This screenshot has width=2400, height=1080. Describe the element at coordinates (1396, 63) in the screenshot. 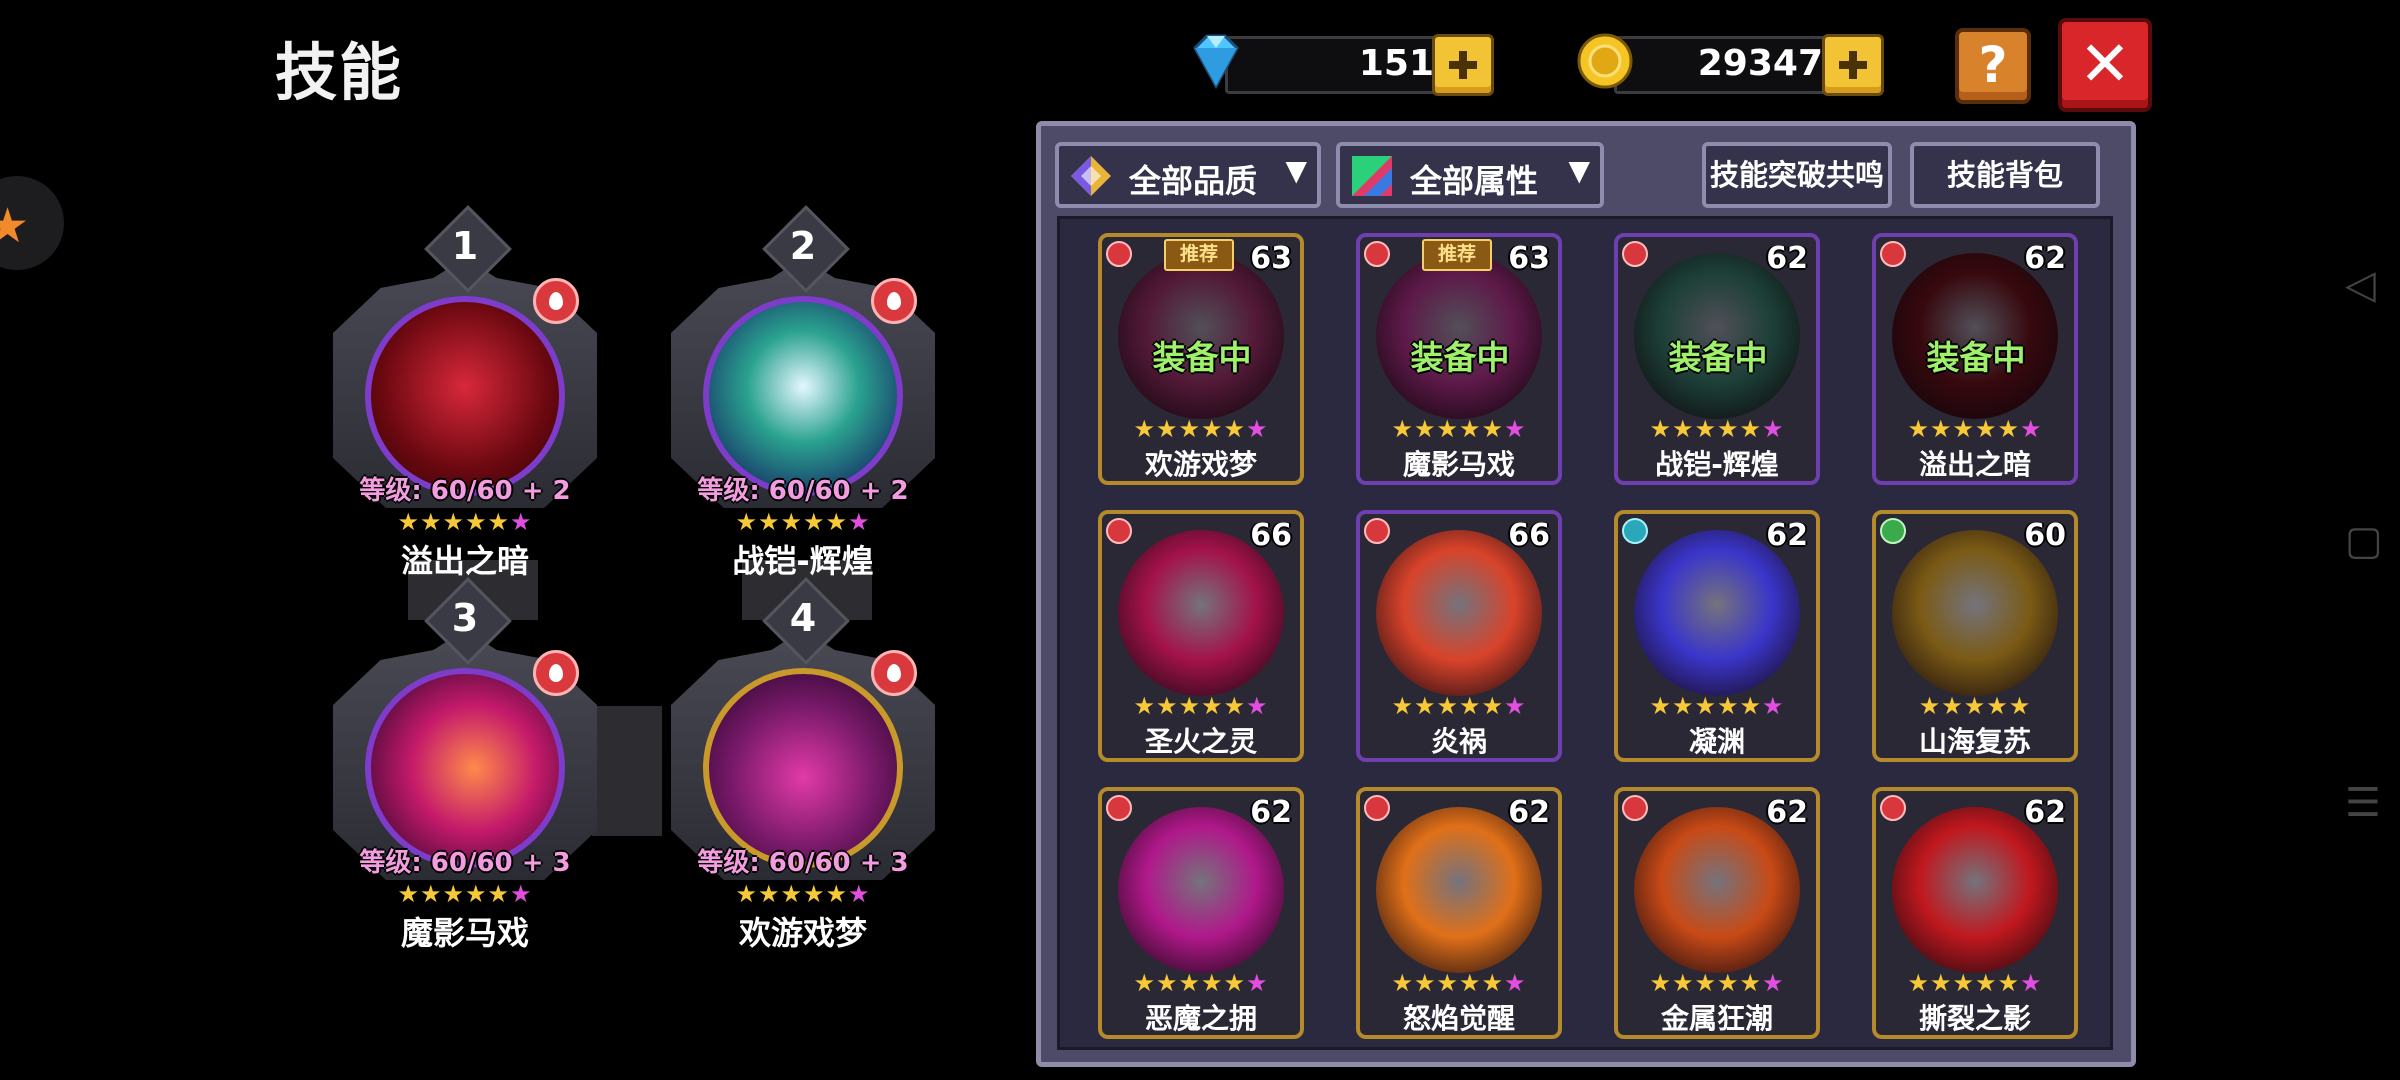

I see `diamond-amount: 151` at that location.